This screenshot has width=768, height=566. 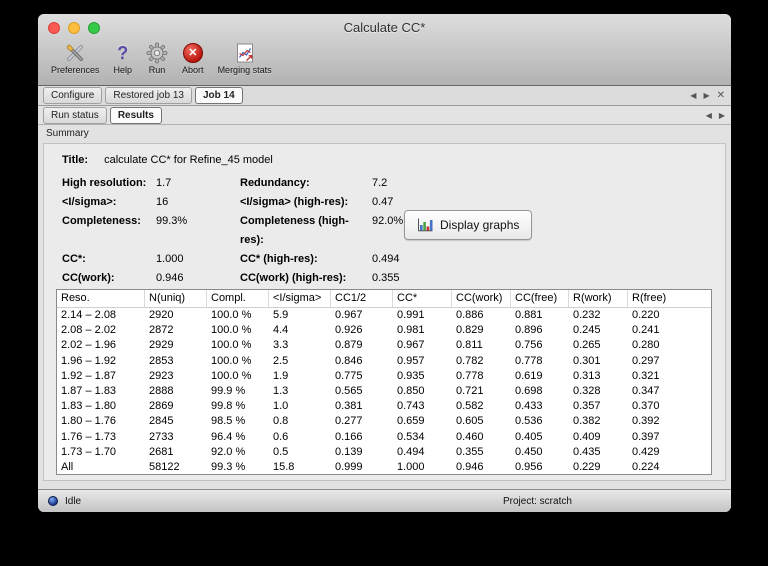 I want to click on table-cell: 99.3 %, so click(x=228, y=466).